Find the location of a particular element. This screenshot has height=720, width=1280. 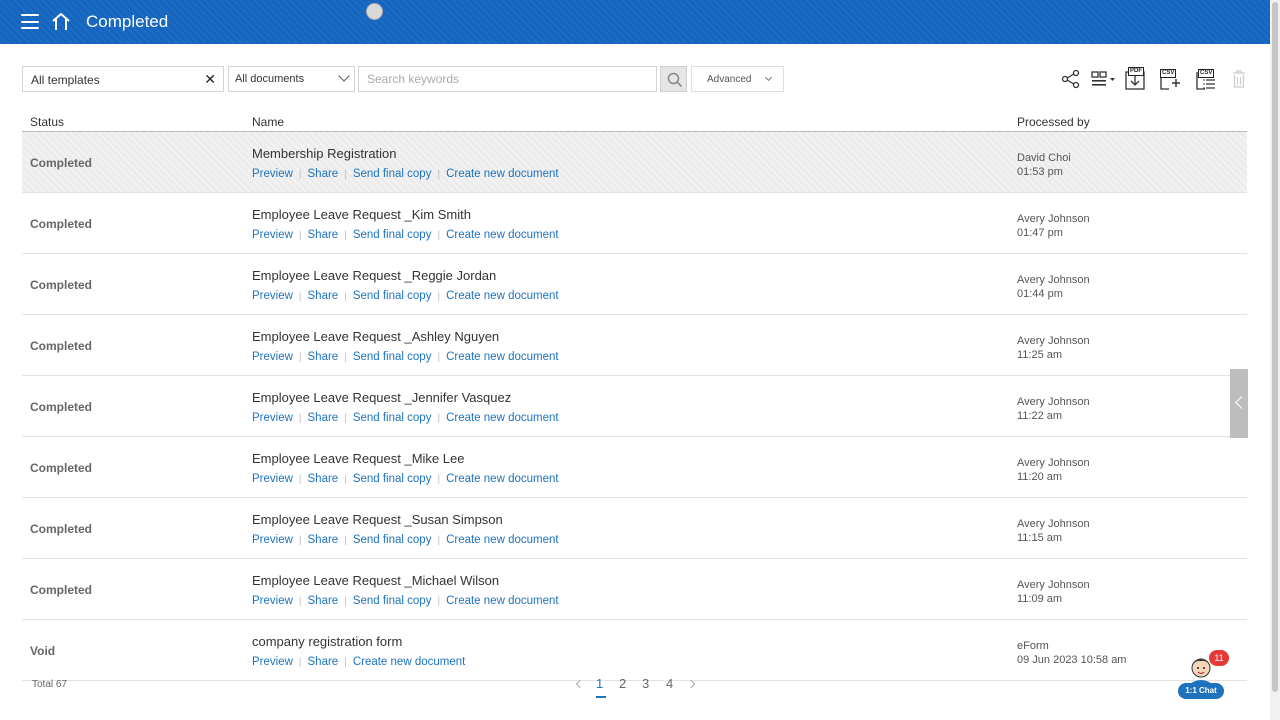

document-name: Employee Leave Request _Michael Wilson is located at coordinates (375, 580).